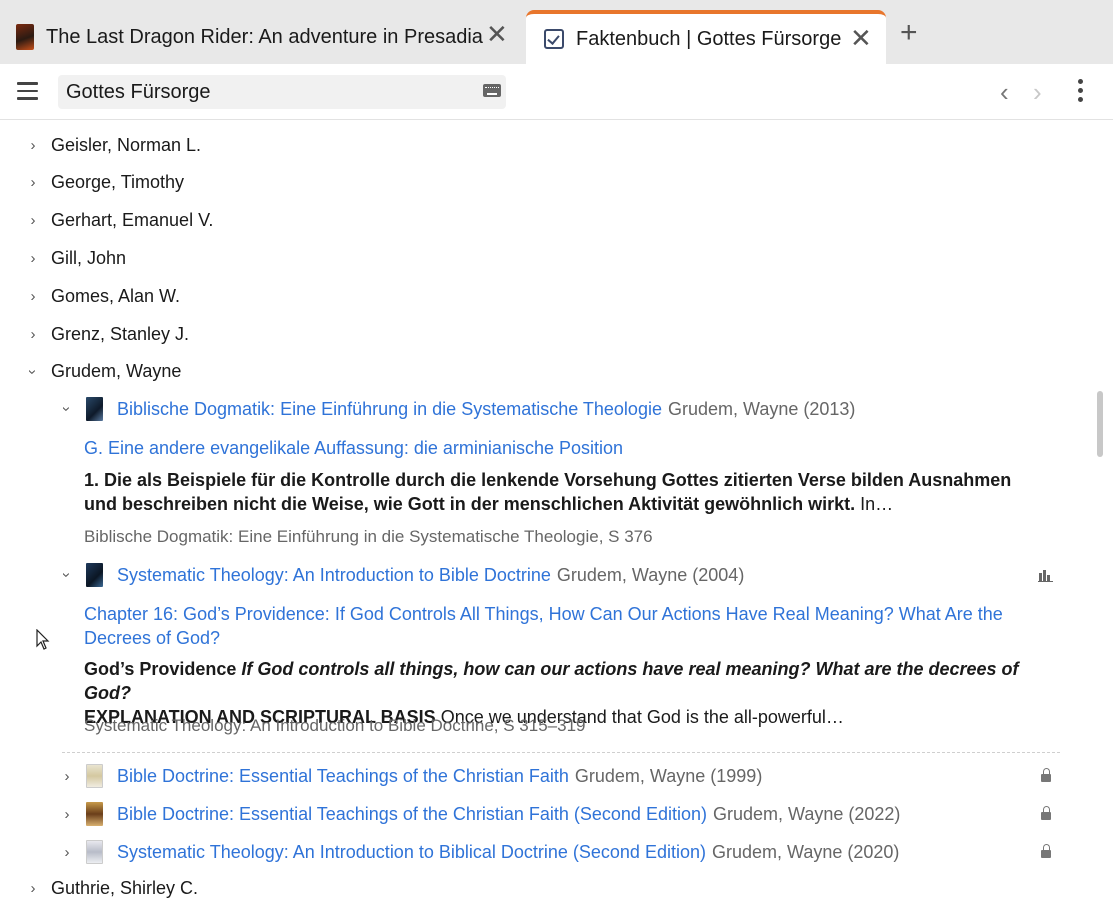 The image size is (1113, 921). Describe the element at coordinates (138, 92) in the screenshot. I see `search-value: Gottes Fürsorge` at that location.